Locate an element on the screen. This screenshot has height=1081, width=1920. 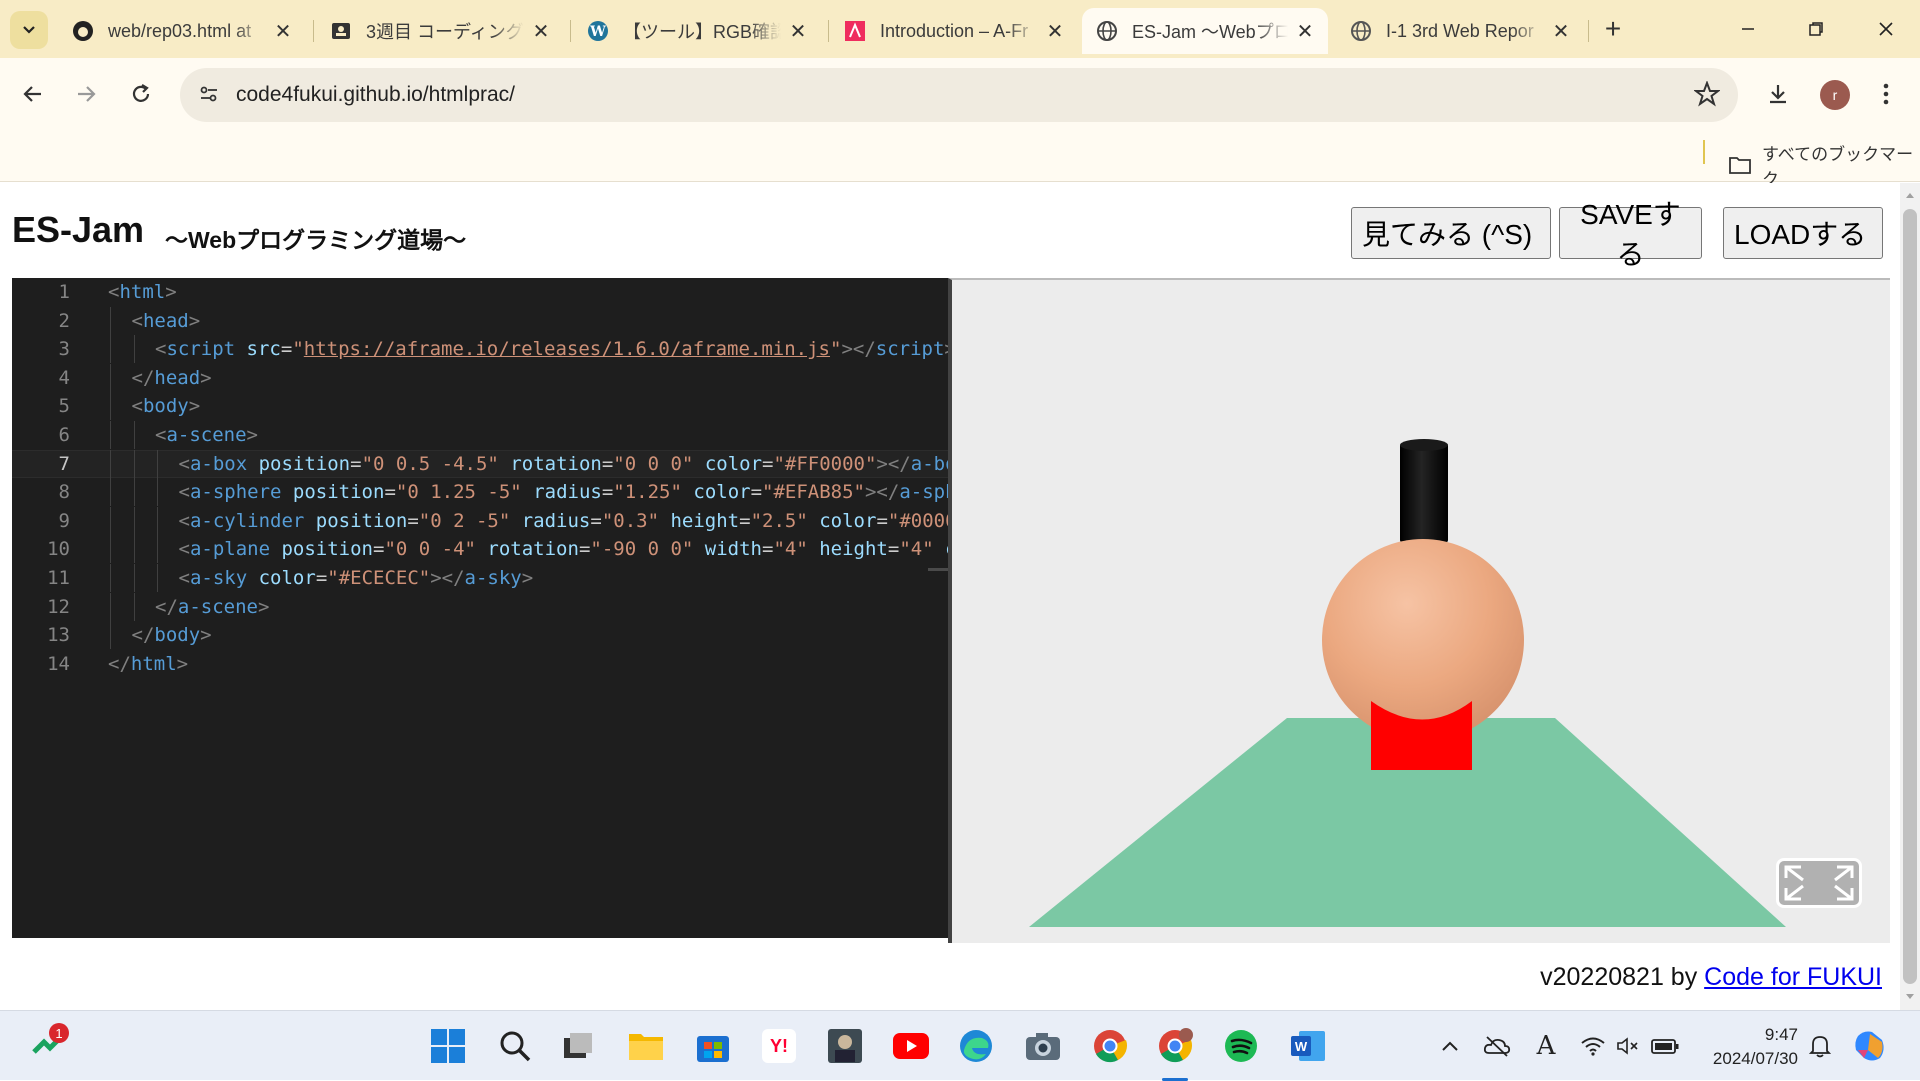
chrome-icon is located at coordinates (1110, 1046).